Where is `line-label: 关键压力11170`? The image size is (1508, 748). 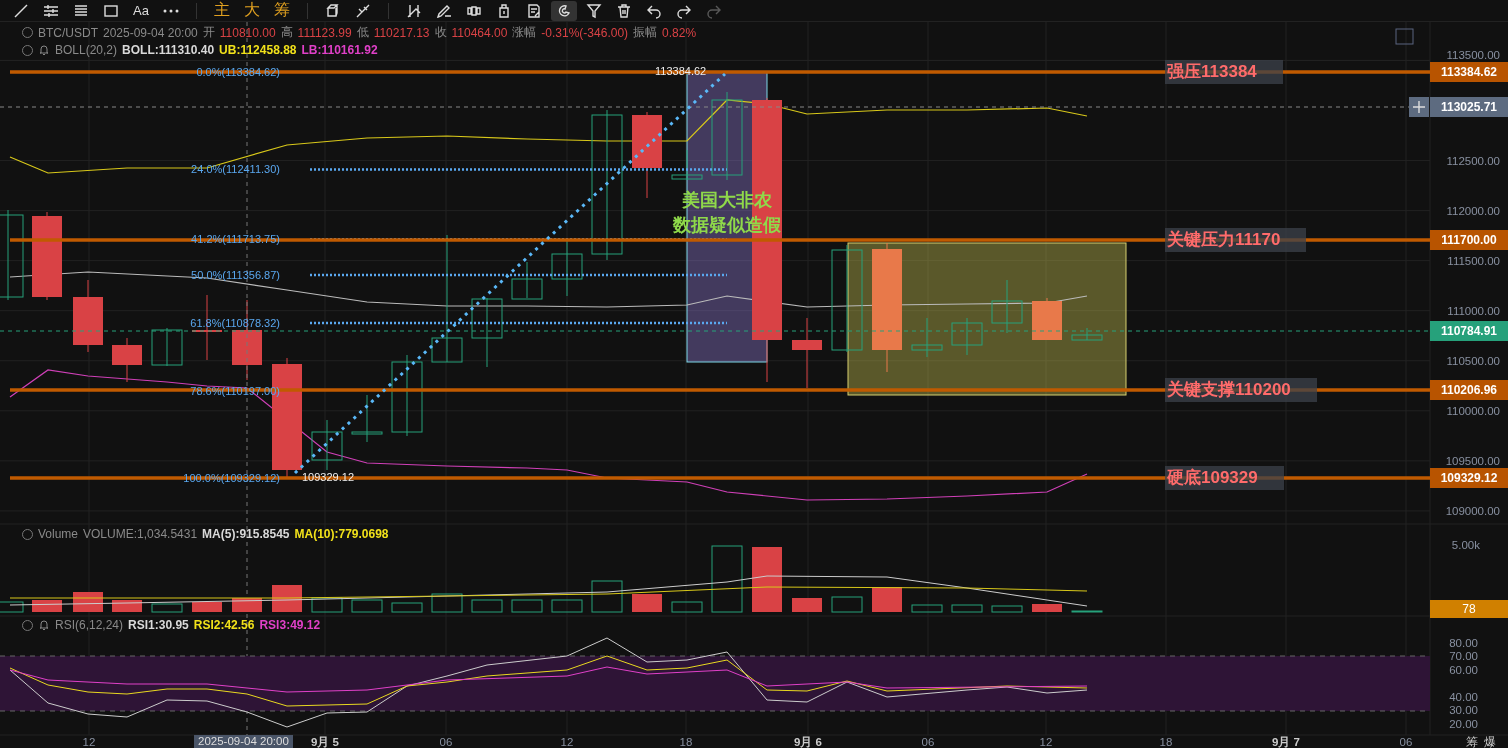 line-label: 关键压力11170 is located at coordinates (1236, 240).